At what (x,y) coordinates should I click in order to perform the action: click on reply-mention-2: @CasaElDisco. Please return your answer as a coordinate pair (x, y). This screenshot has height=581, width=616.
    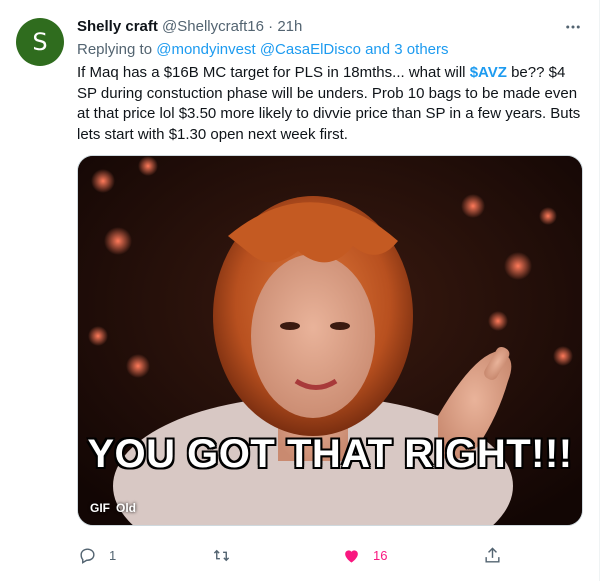
    Looking at the image, I should click on (310, 49).